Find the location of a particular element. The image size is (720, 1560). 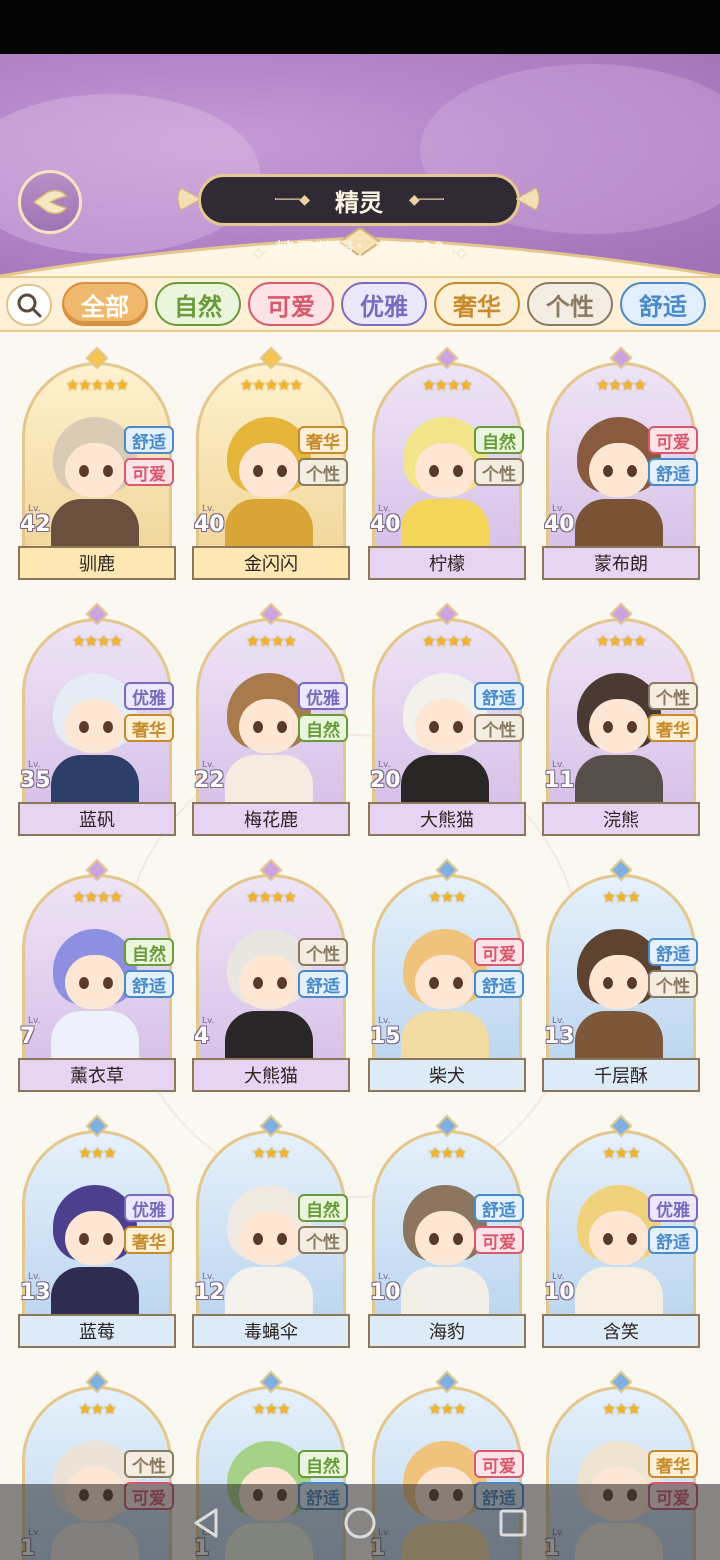

sprite-name: 千层酥 is located at coordinates (621, 1075).